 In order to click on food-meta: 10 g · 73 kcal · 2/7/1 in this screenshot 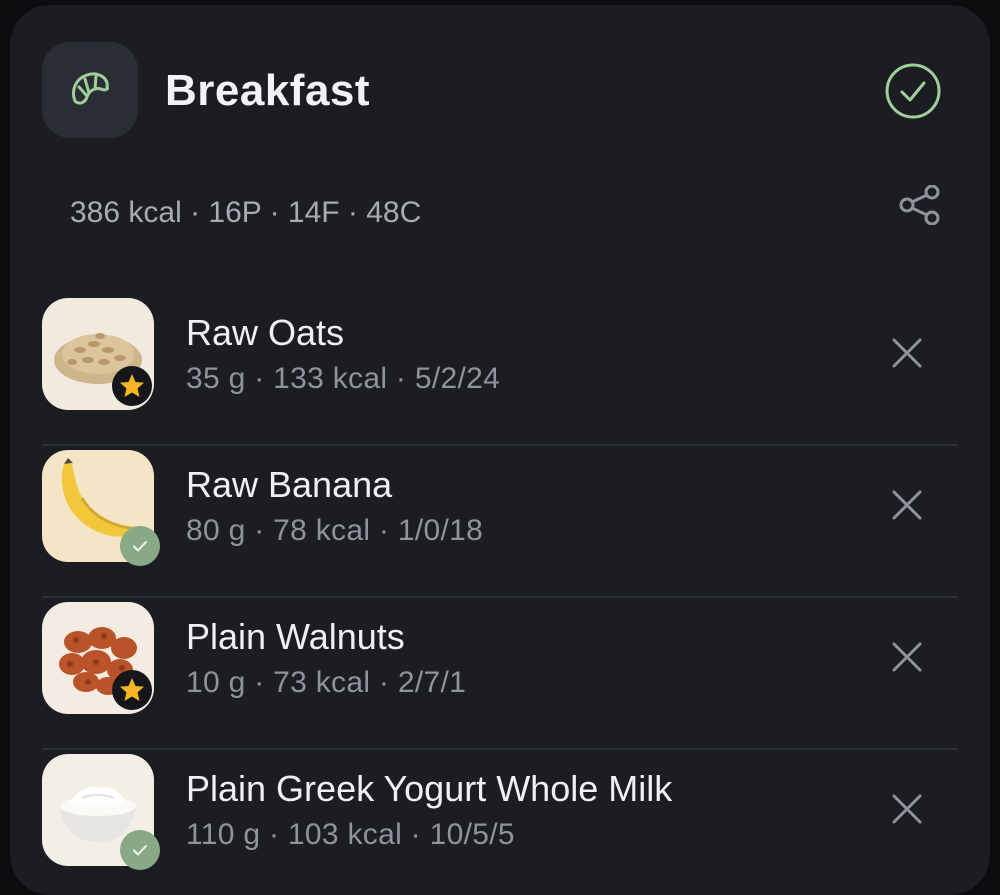, I will do `click(326, 682)`.